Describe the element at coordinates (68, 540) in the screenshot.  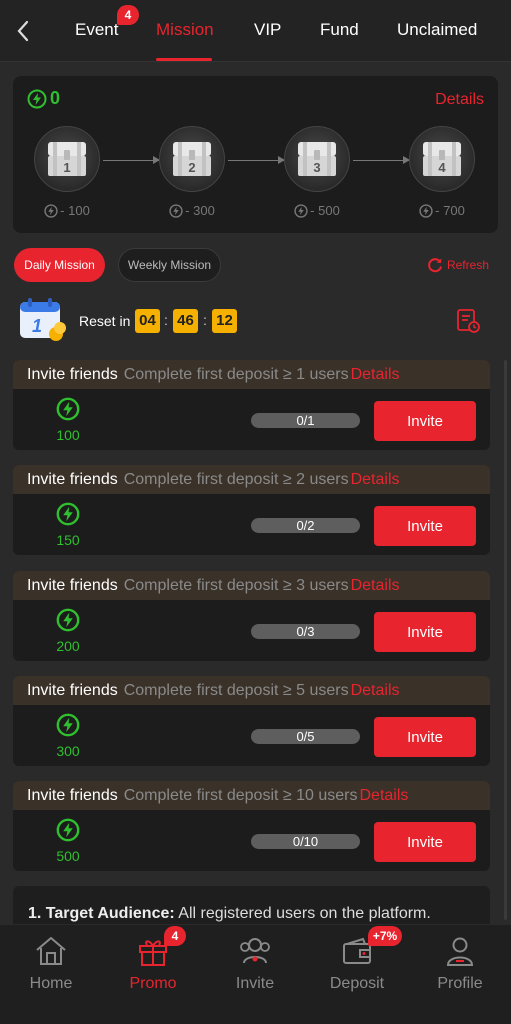
I see `mission-reward: 150` at that location.